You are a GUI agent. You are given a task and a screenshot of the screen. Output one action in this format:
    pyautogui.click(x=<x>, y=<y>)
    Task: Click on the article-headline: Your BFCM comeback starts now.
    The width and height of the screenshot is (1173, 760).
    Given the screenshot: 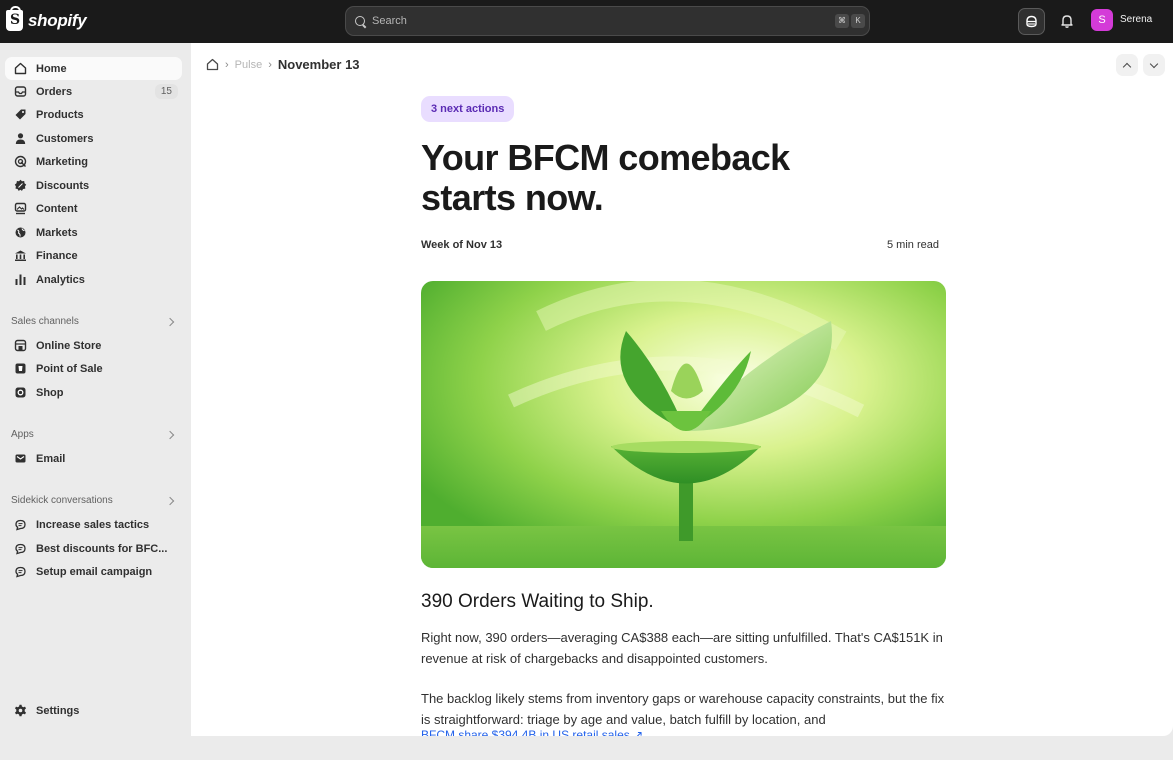 What is the action you would take?
    pyautogui.click(x=681, y=178)
    